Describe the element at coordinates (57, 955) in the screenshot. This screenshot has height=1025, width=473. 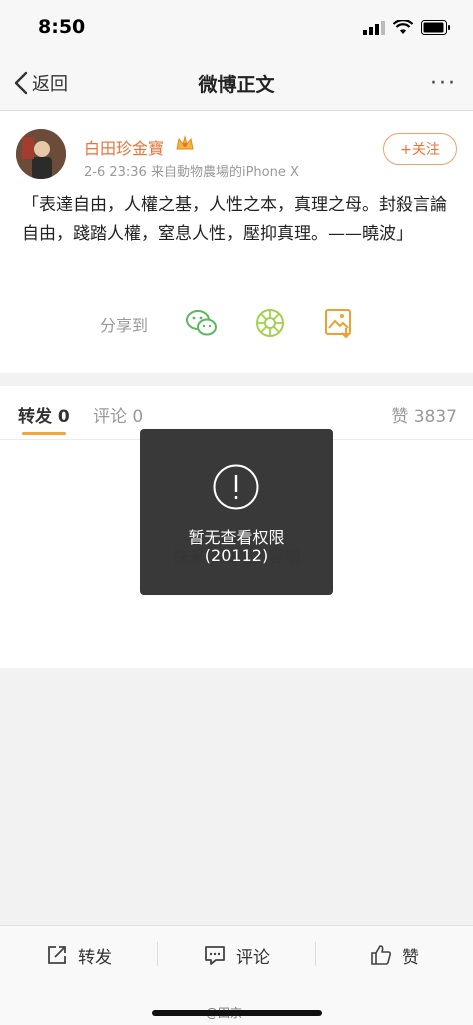
I see `share-icon` at that location.